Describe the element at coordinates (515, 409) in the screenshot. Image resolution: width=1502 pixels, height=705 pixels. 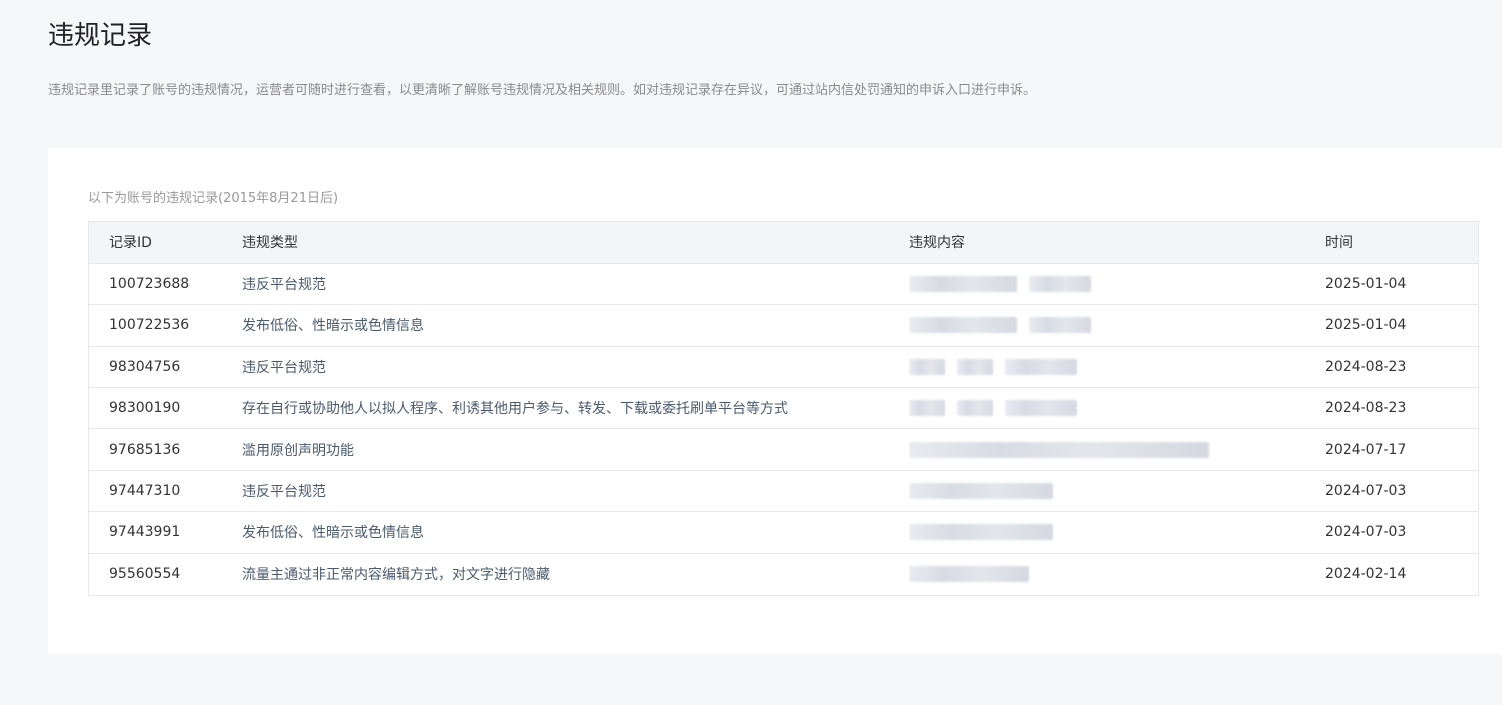
I see `violation-type: 存在自行或协助他人以拟人程序、利诱其他用户参与、转发、下载或委托刷单平台等方式` at that location.